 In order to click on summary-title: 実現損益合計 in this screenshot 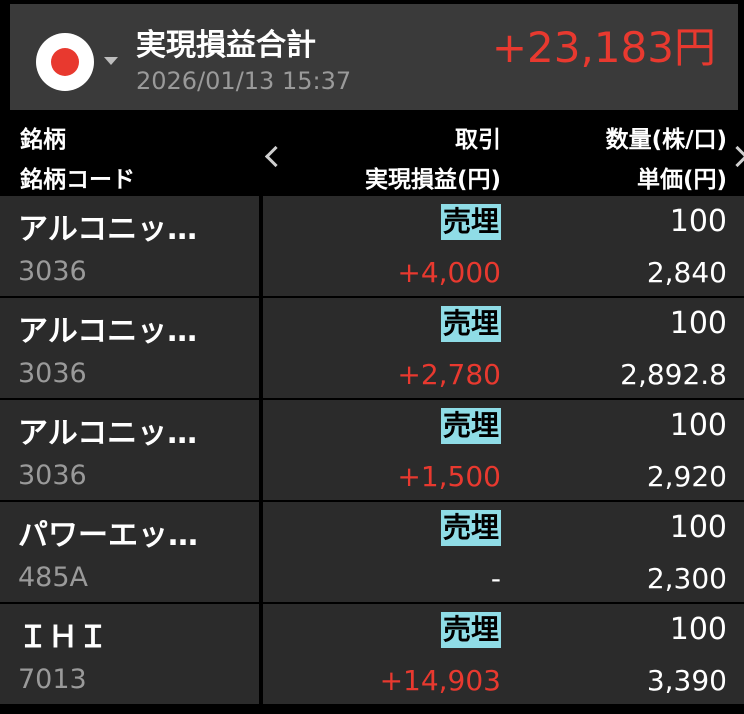, I will do `click(226, 45)`.